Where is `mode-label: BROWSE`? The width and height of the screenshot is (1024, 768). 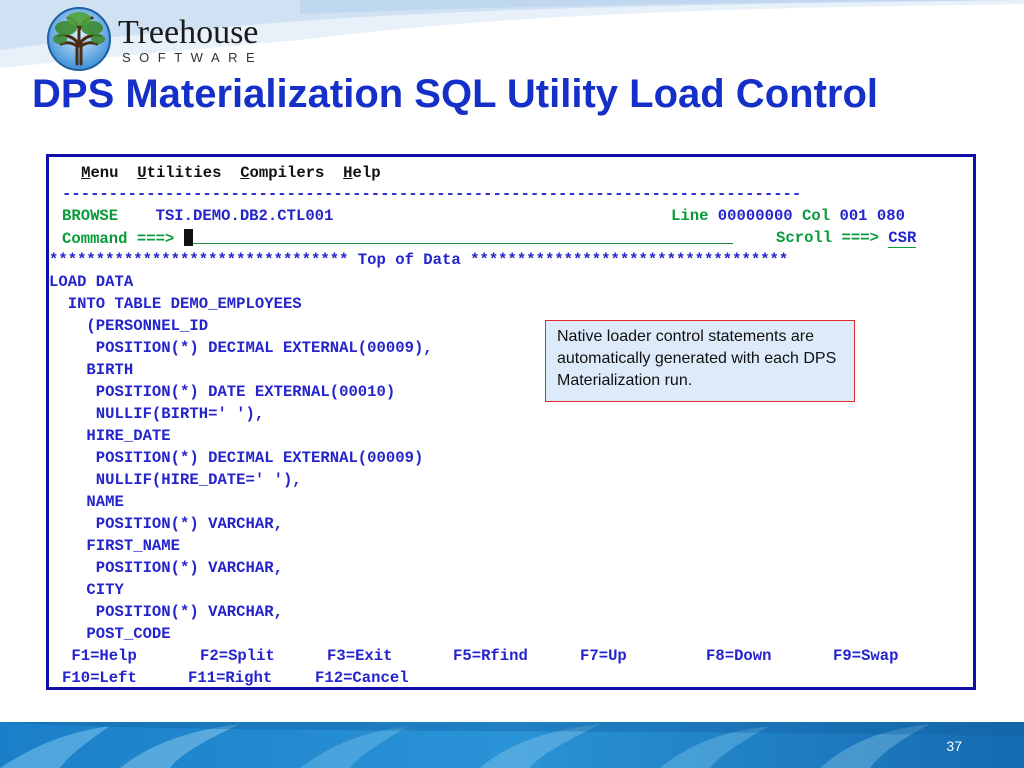
mode-label: BROWSE is located at coordinates (90, 216).